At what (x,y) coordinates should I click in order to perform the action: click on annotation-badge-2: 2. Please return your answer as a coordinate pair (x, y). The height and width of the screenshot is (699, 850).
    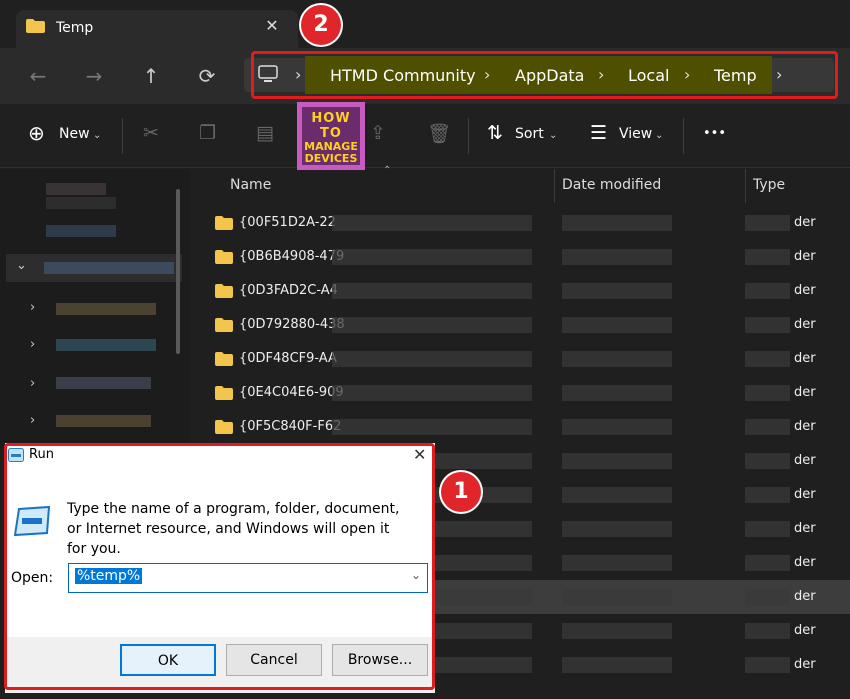
    Looking at the image, I should click on (321, 25).